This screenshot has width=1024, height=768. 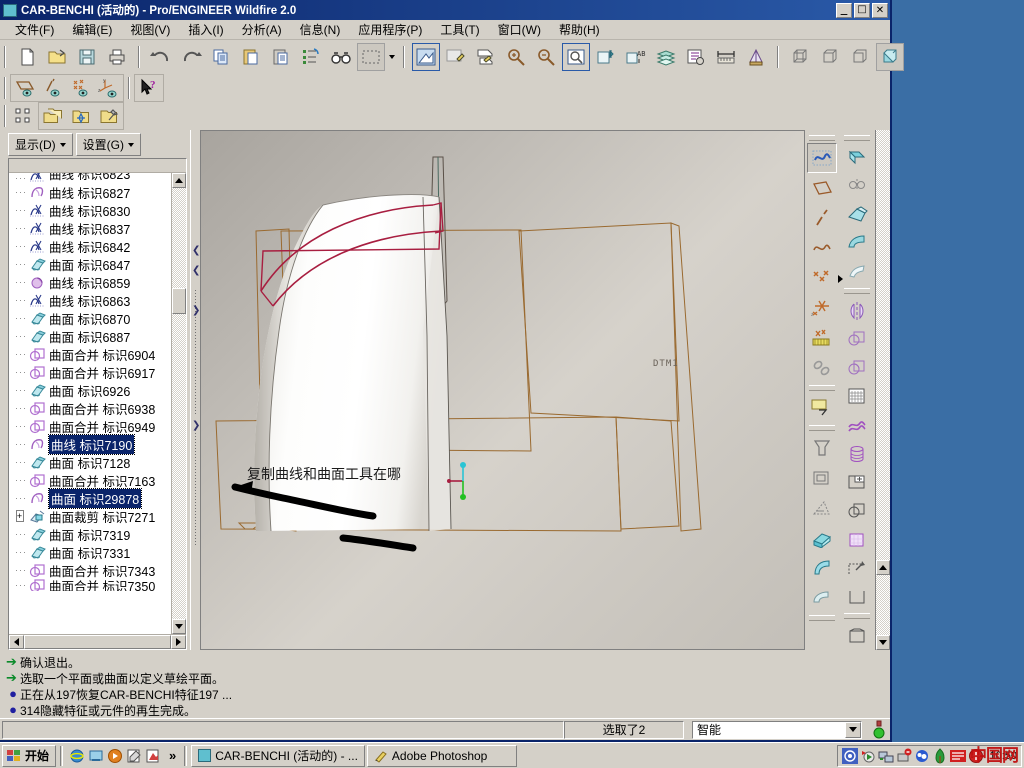 What do you see at coordinates (822, 568) in the screenshot?
I see `boundary-blend-button` at bounding box center [822, 568].